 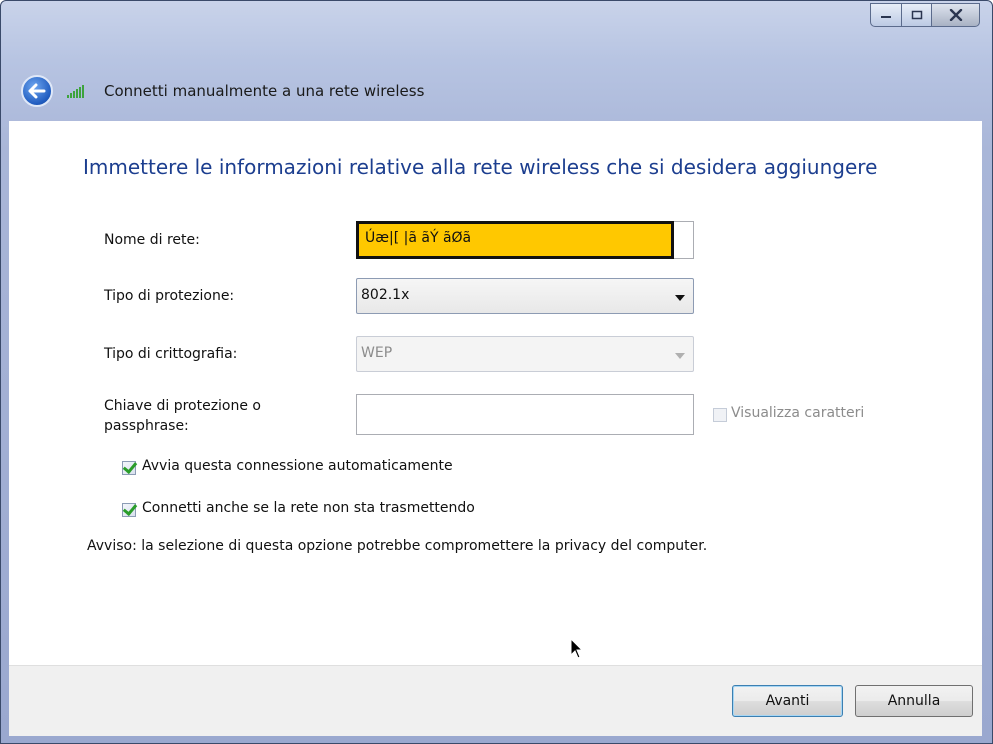 What do you see at coordinates (525, 414) in the screenshot?
I see `security-key-input` at bounding box center [525, 414].